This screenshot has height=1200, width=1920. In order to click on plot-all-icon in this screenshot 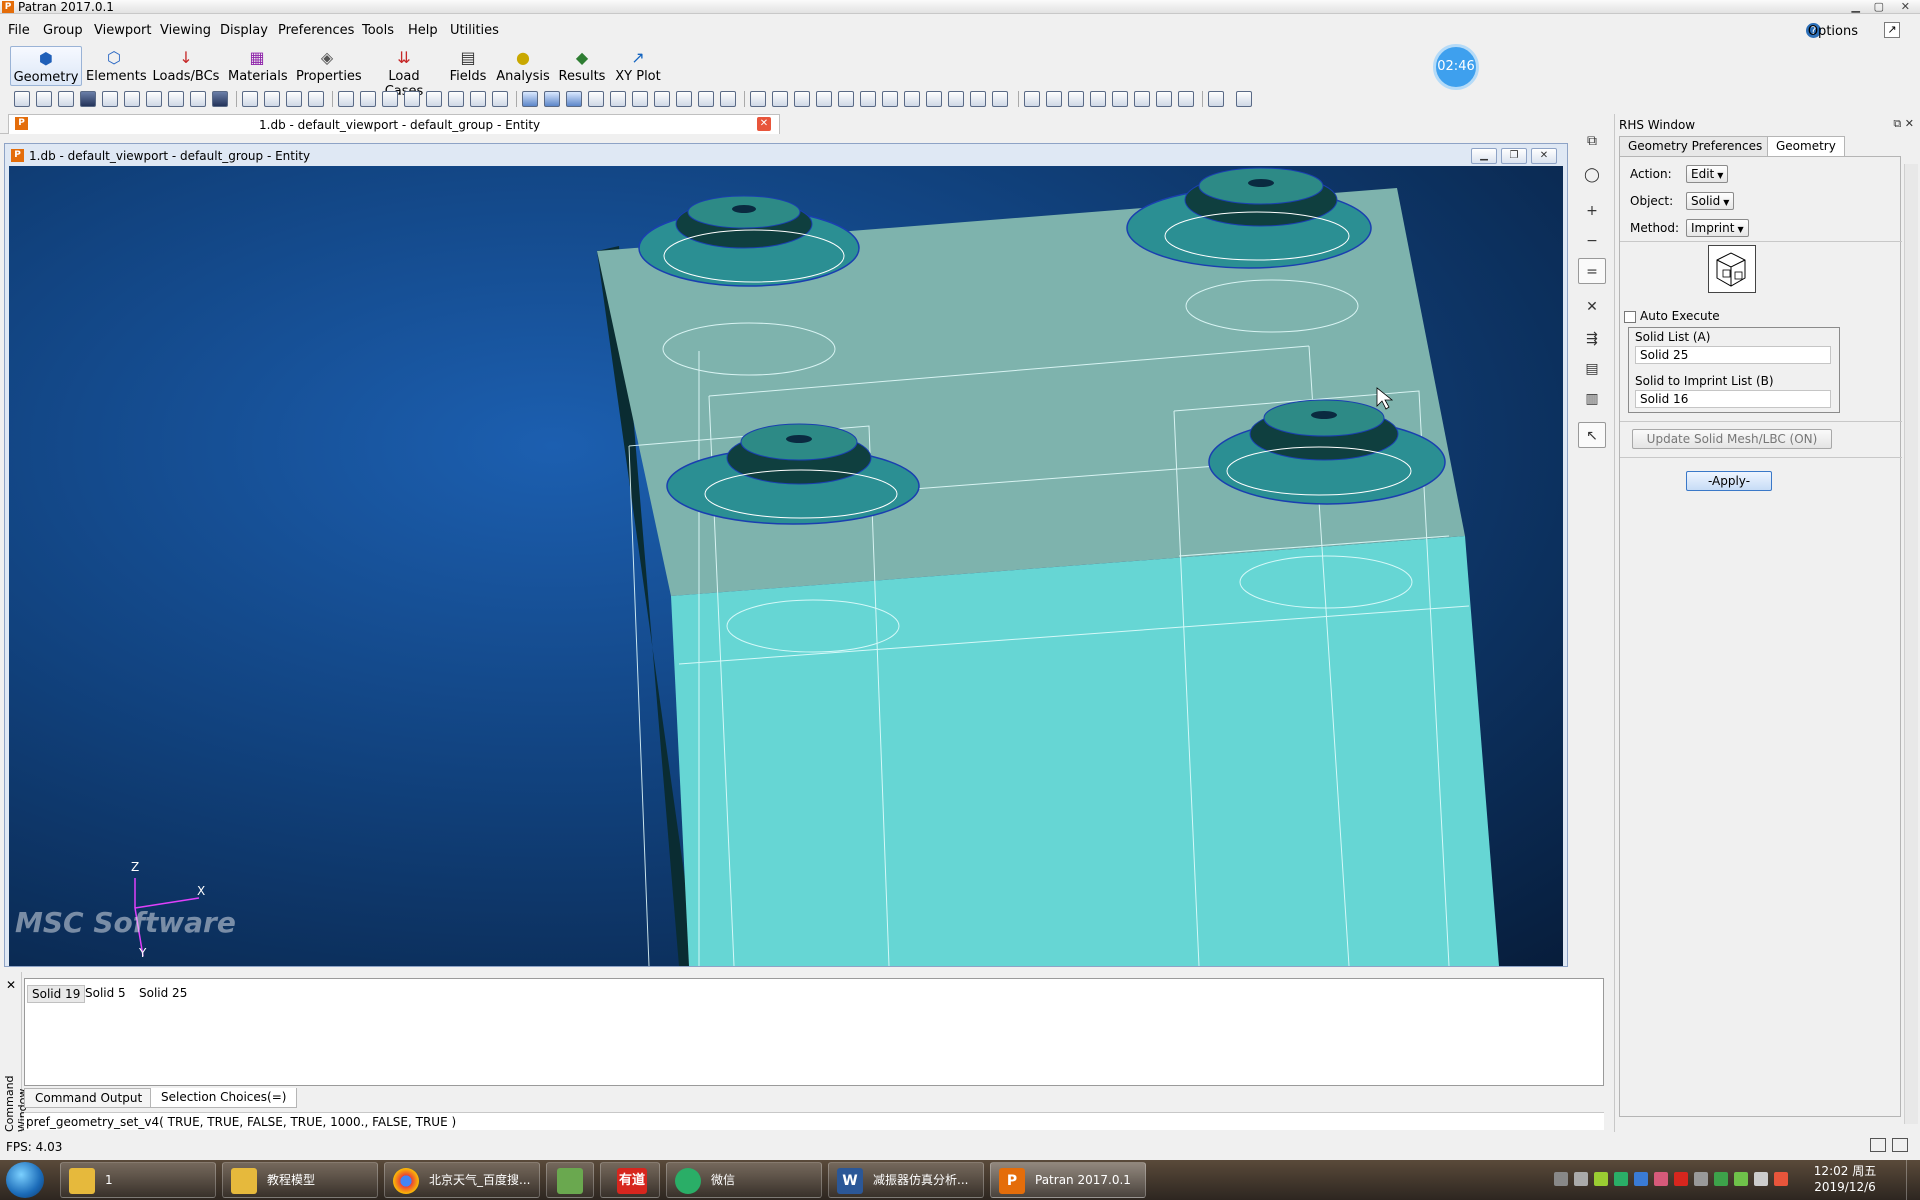, I will do `click(728, 99)`.